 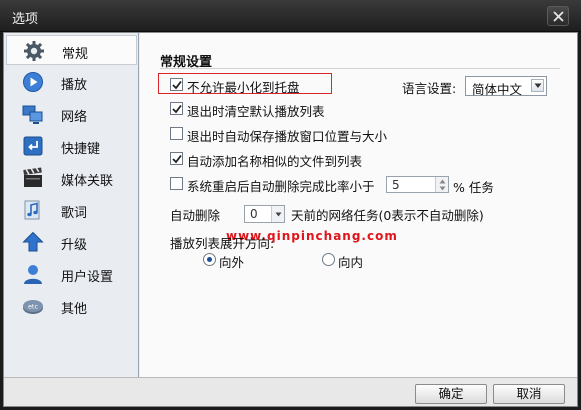 What do you see at coordinates (25, 19) in the screenshot?
I see `window-title: 选项` at bounding box center [25, 19].